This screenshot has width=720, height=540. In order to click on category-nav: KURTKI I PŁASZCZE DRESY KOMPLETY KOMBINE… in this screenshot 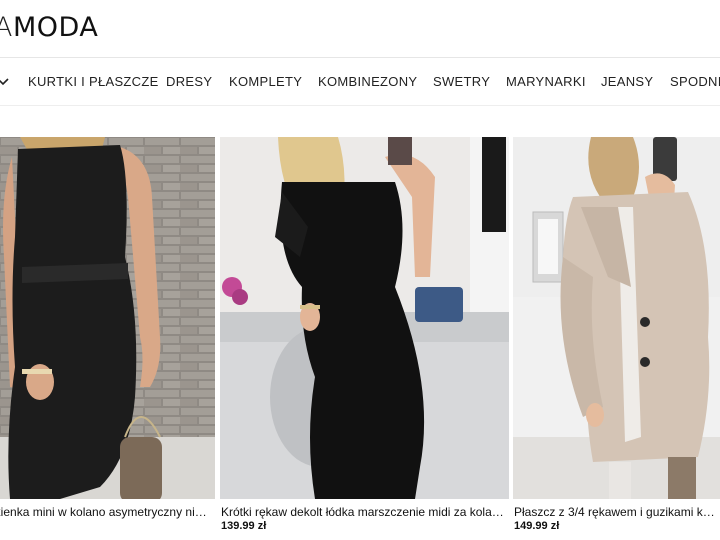, I will do `click(360, 82)`.